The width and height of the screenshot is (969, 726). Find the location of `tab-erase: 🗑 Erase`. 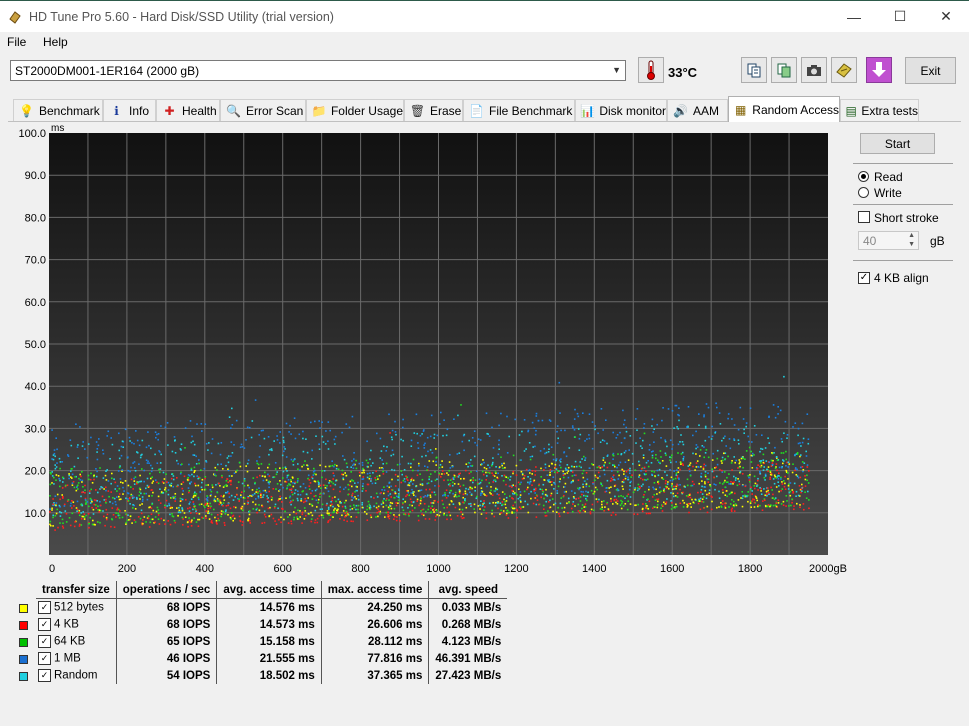

tab-erase: 🗑 Erase is located at coordinates (433, 110).